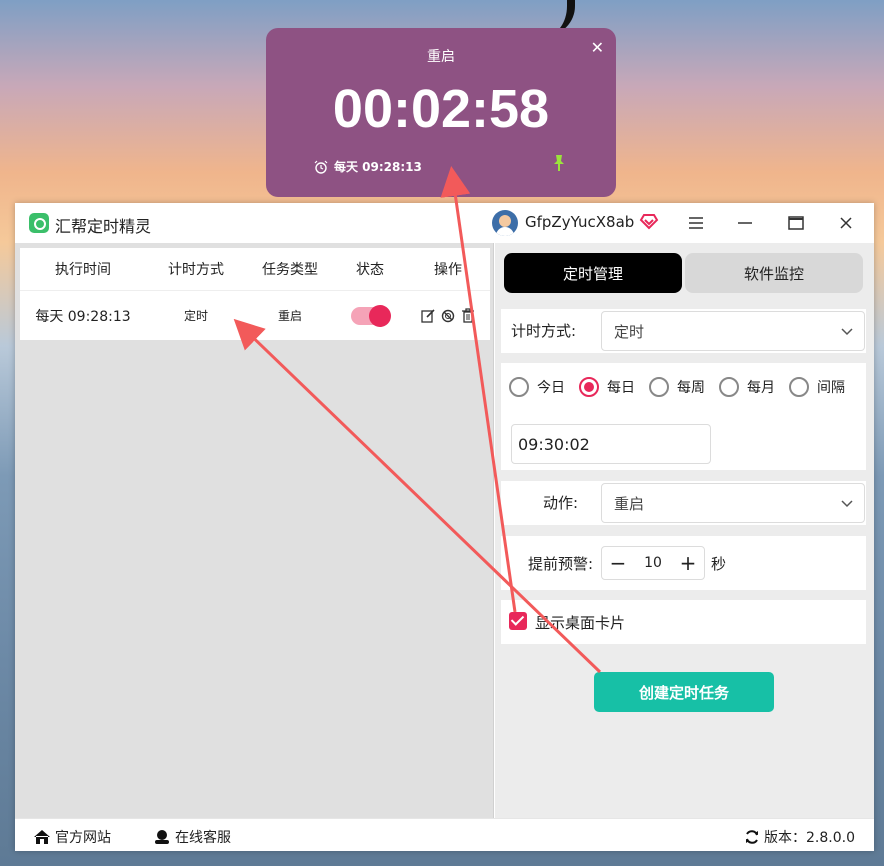  Describe the element at coordinates (83, 316) in the screenshot. I see `task-time: 每天 09:28:13` at that location.